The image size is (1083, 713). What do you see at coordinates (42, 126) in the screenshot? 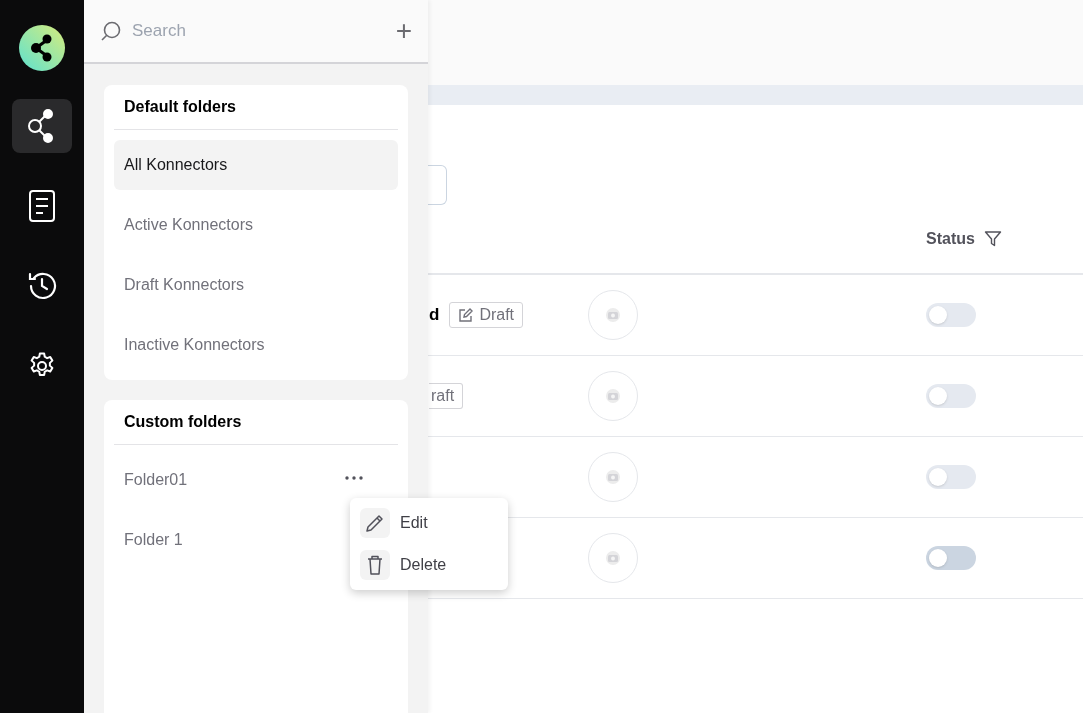
I see `share-button` at bounding box center [42, 126].